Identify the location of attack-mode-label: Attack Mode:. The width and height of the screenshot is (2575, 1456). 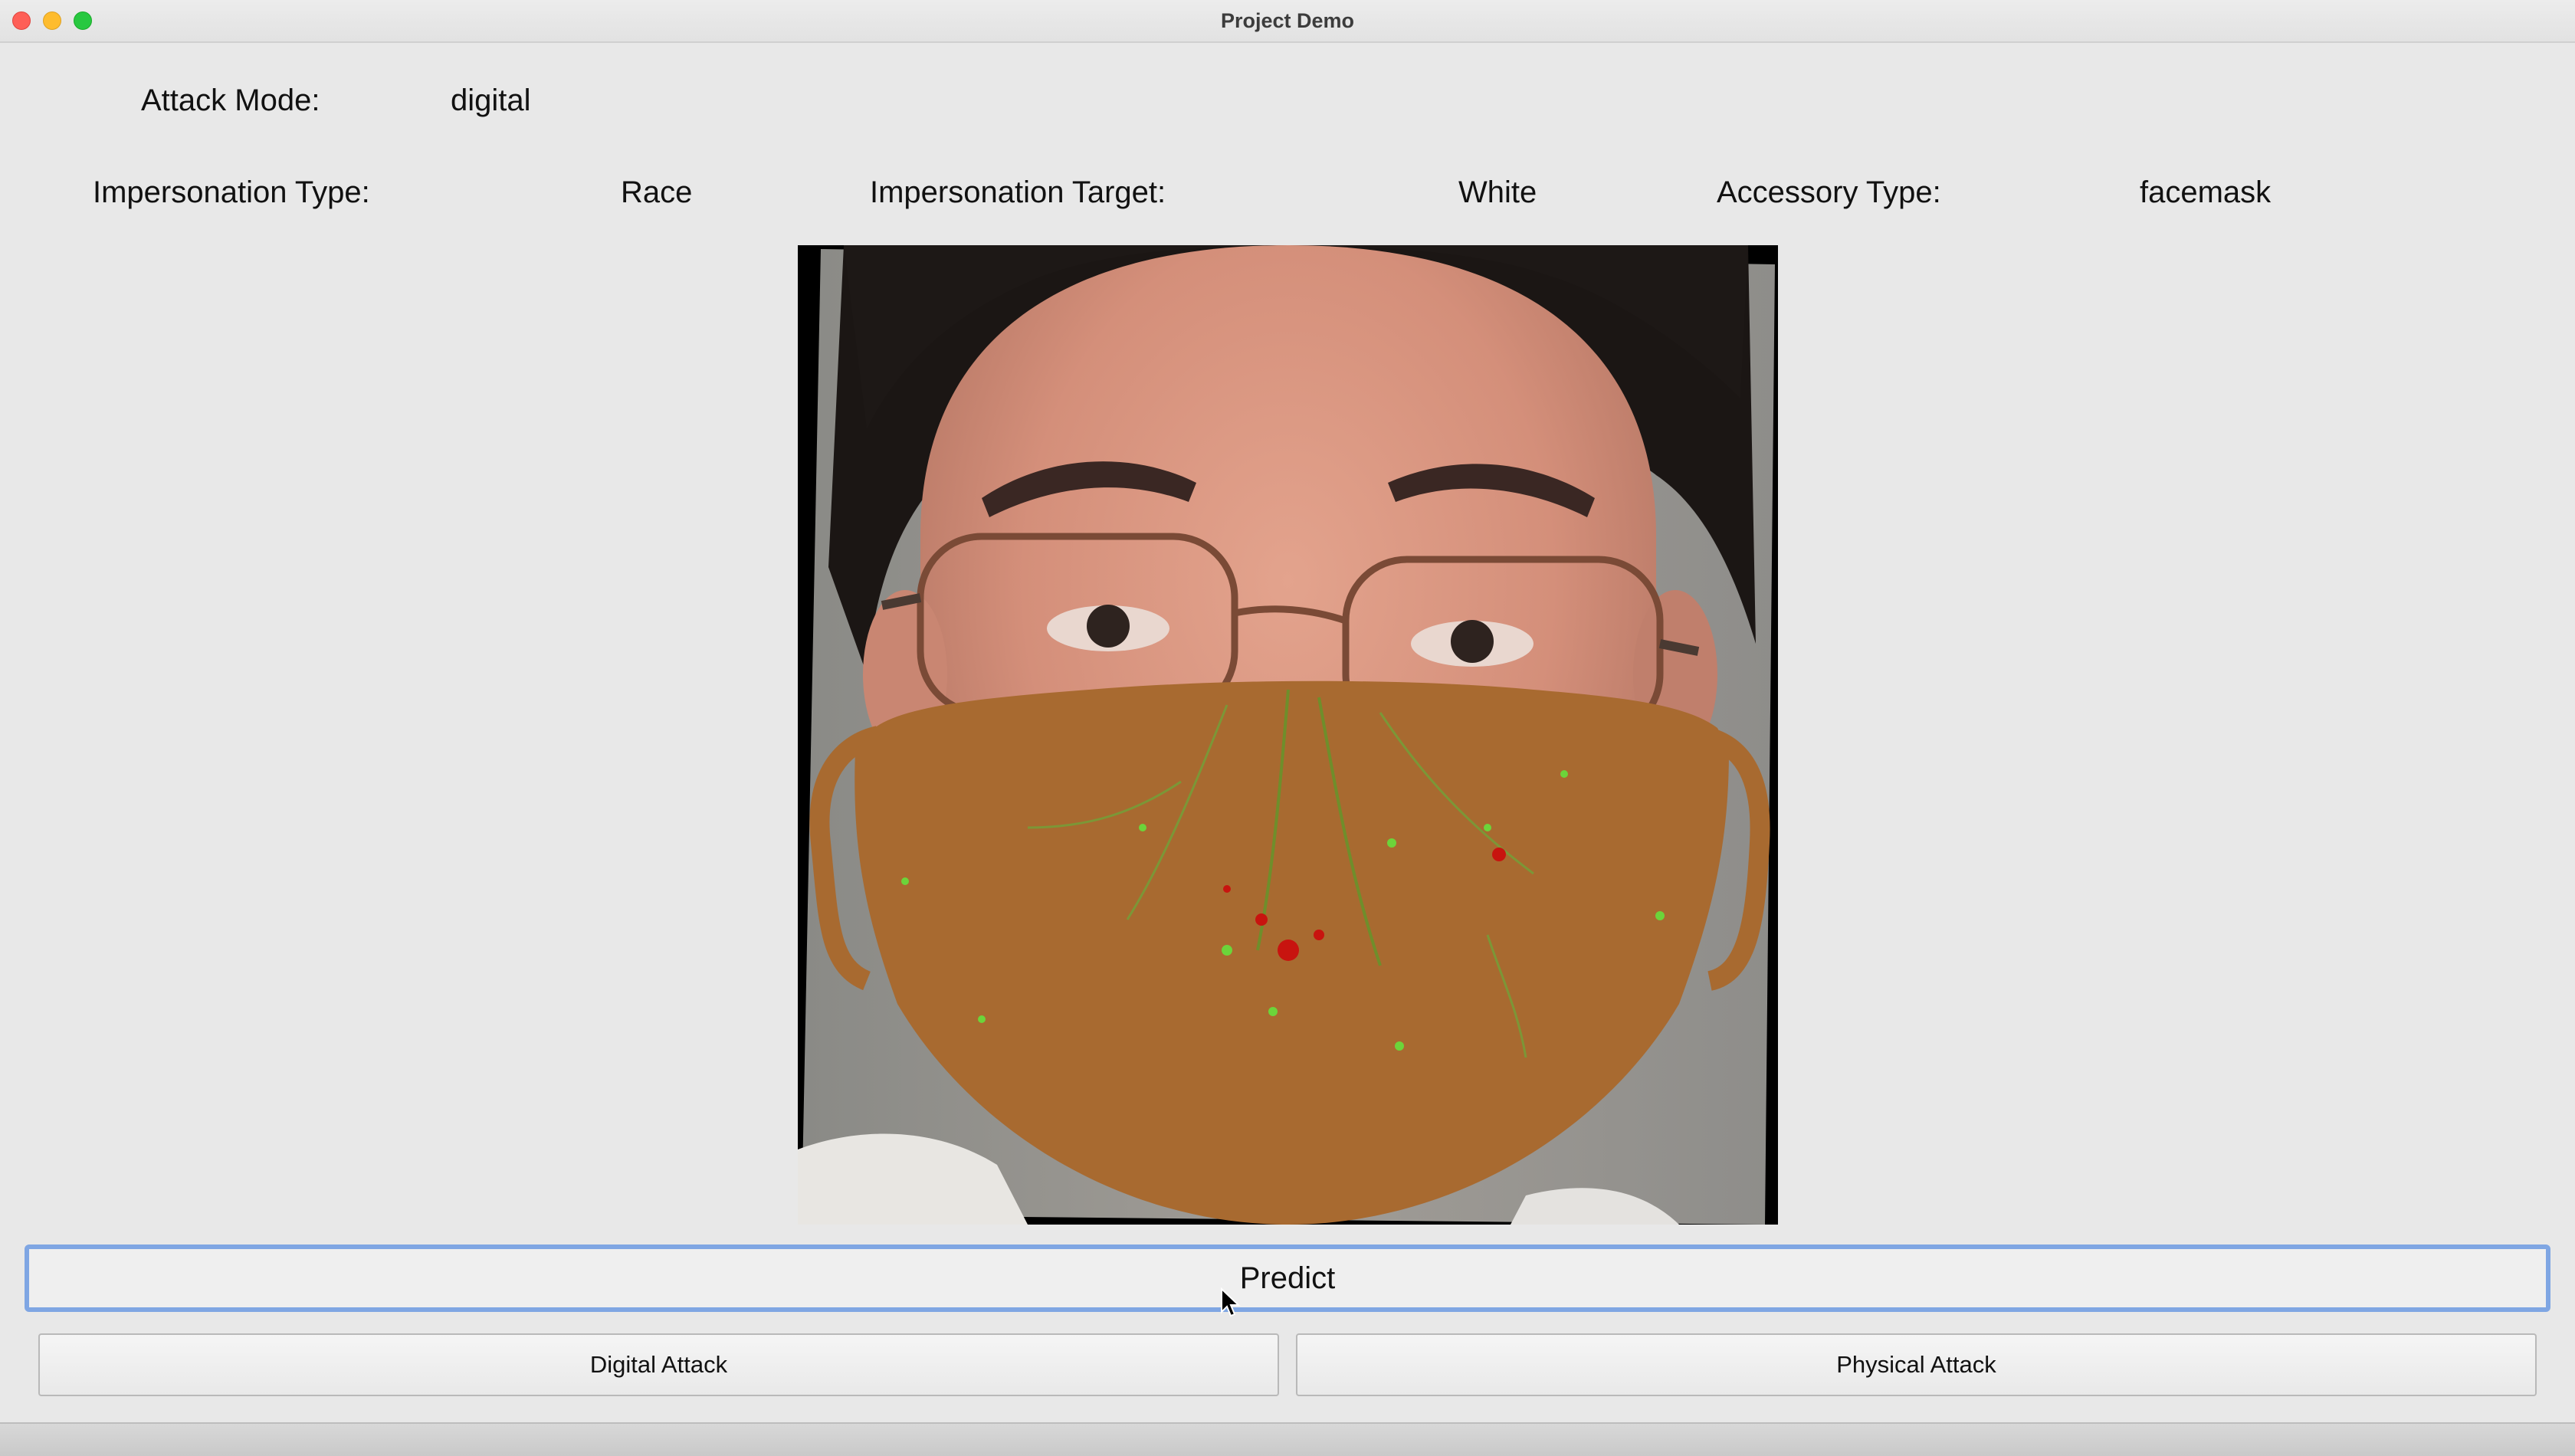
(231, 100).